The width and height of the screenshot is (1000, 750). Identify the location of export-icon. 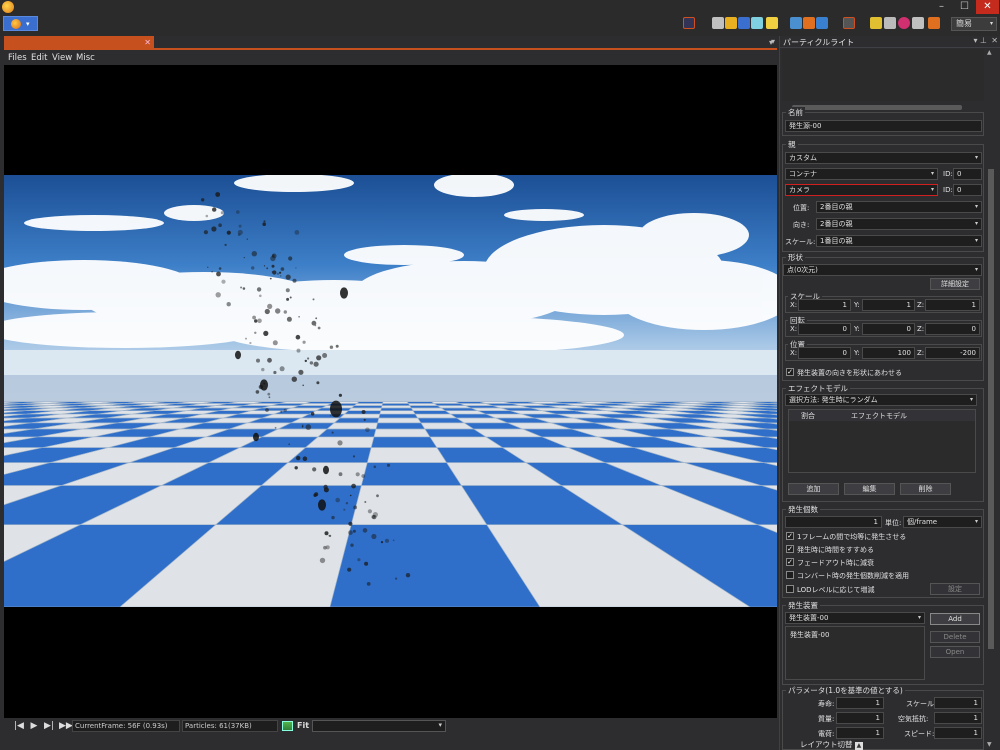
(918, 23).